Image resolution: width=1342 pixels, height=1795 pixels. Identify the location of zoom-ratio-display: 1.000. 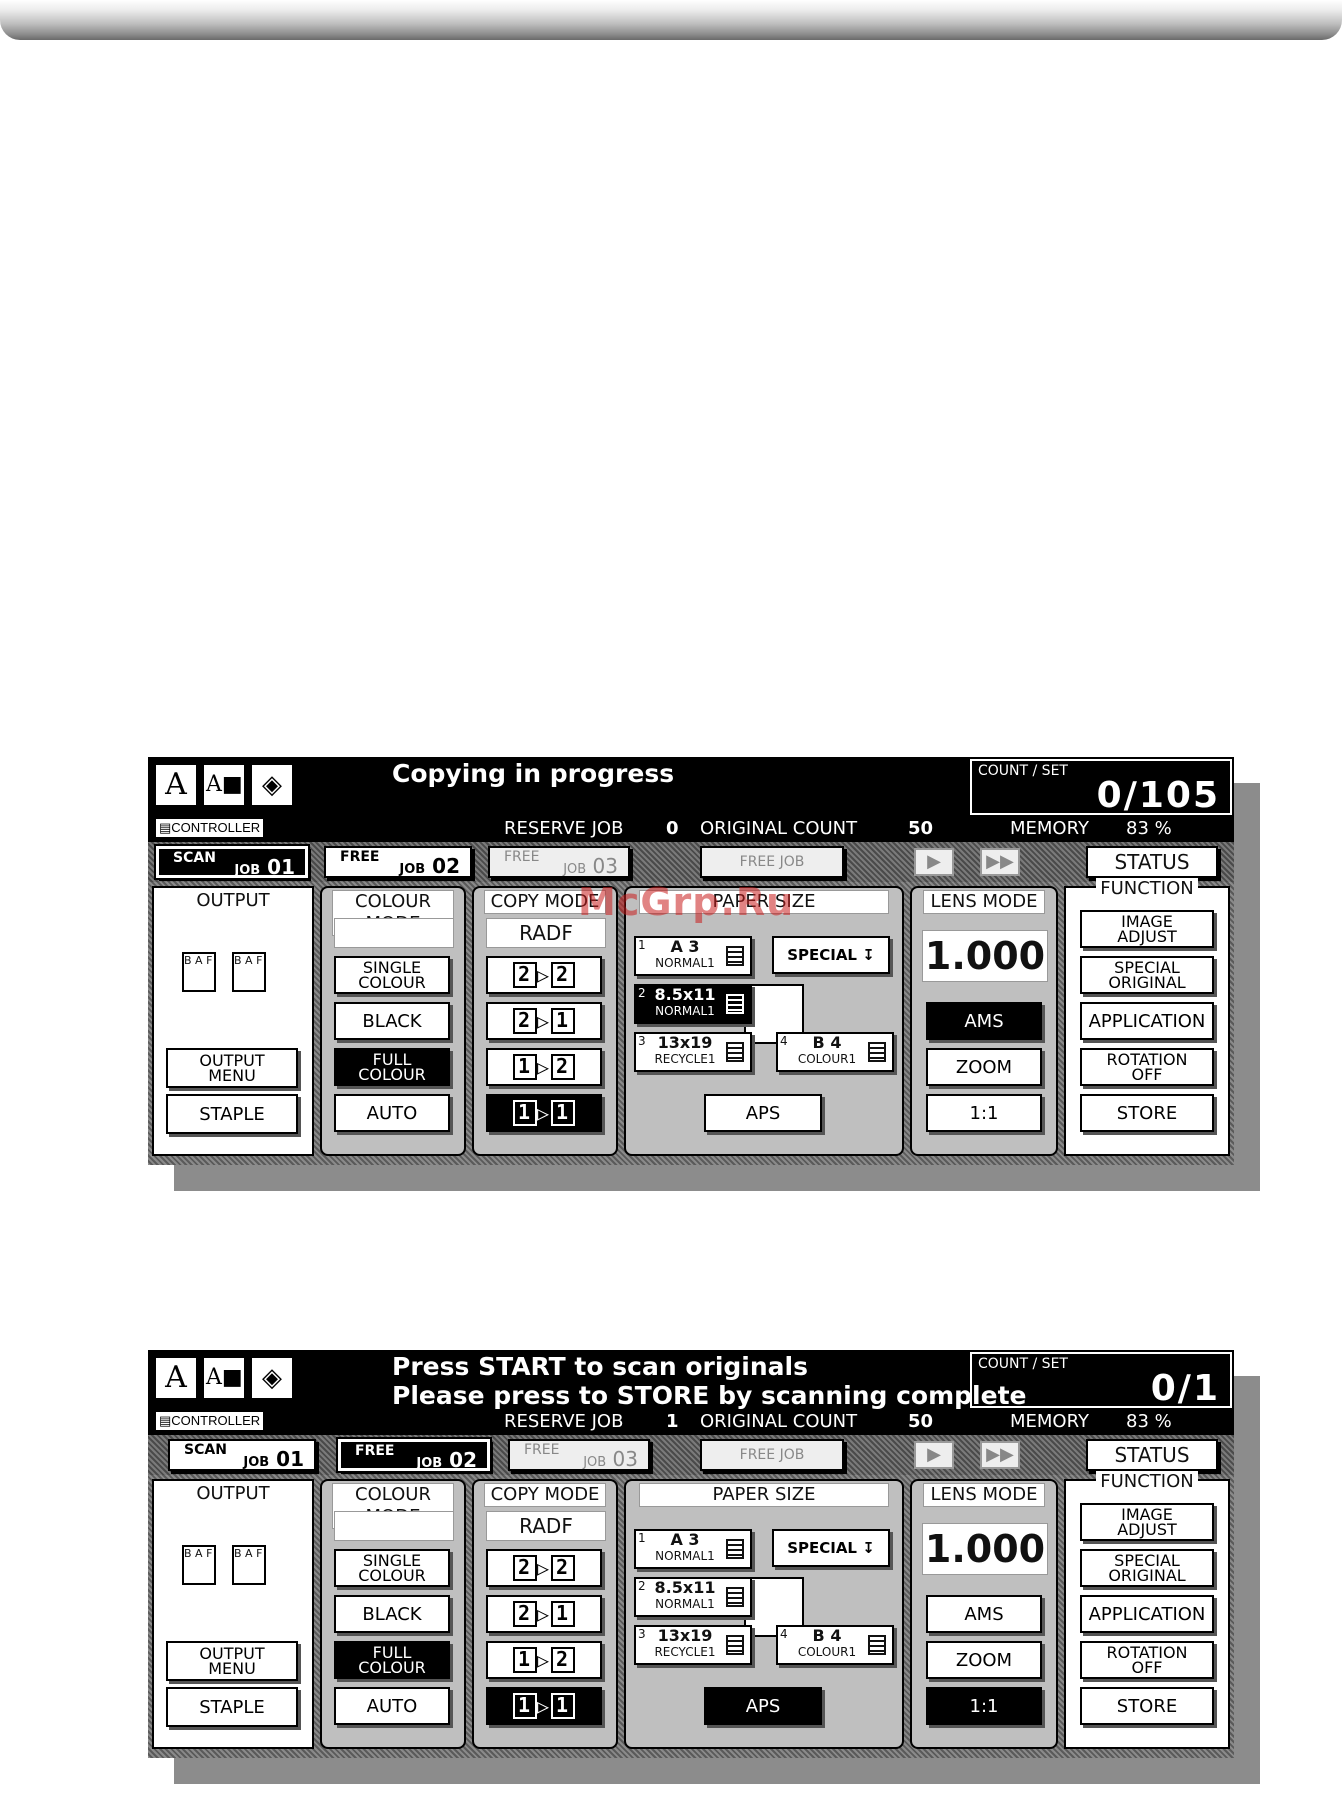
(985, 1549).